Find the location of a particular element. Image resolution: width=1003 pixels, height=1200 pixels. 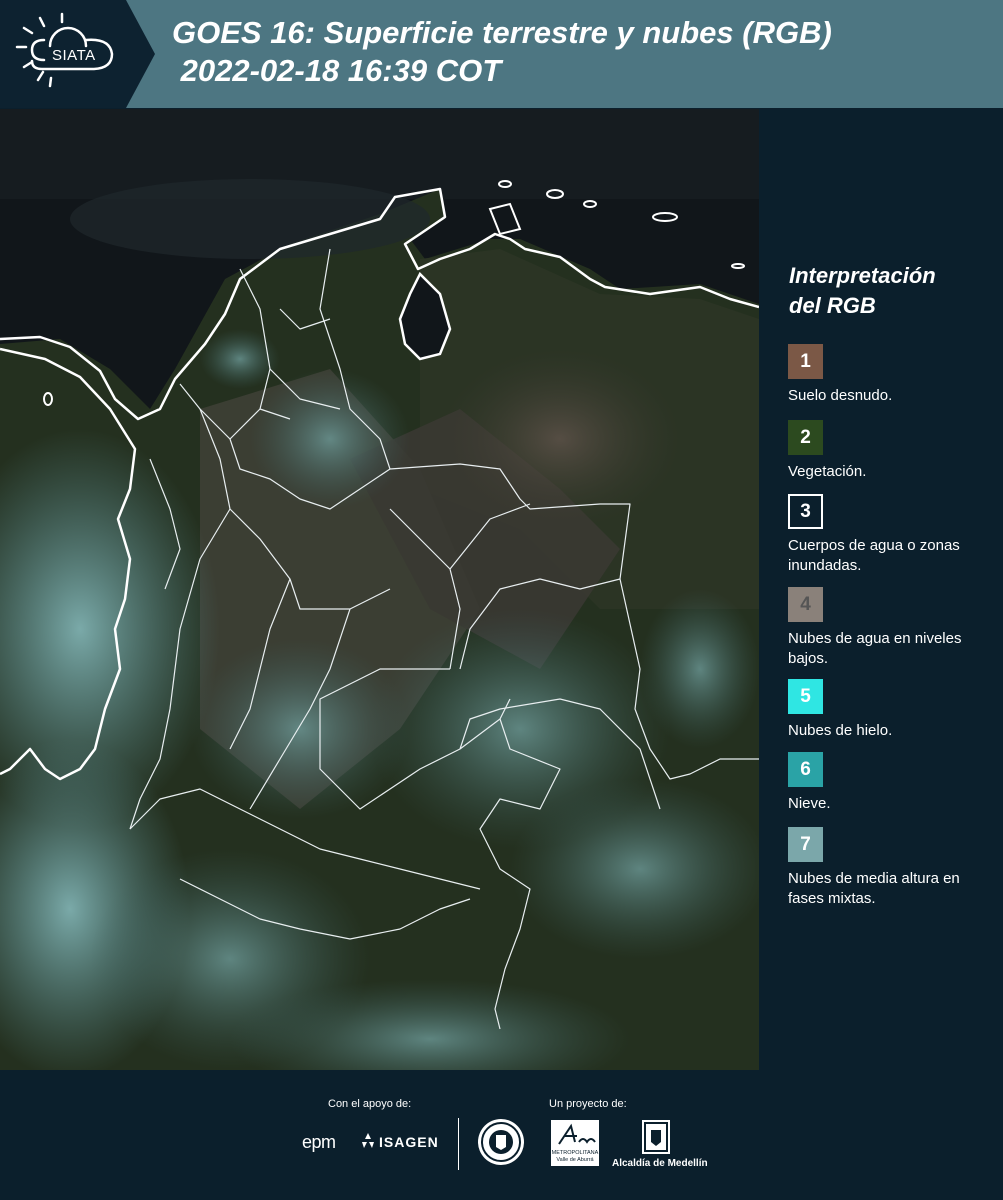

medellin-seal-logo is located at coordinates (501, 1142).